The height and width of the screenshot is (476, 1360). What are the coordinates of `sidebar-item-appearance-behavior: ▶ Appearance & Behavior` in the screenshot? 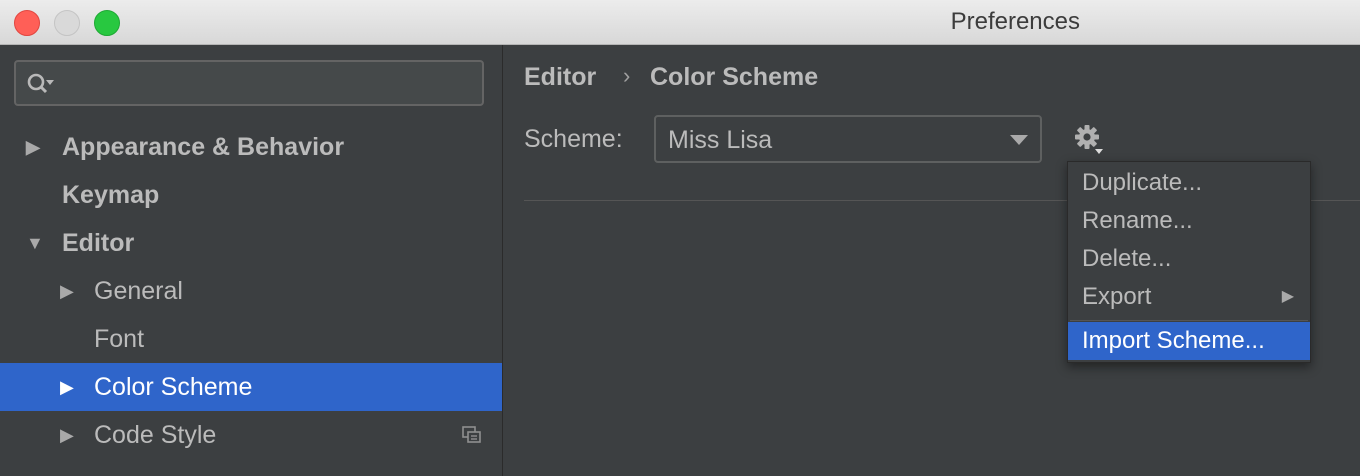 It's located at (251, 147).